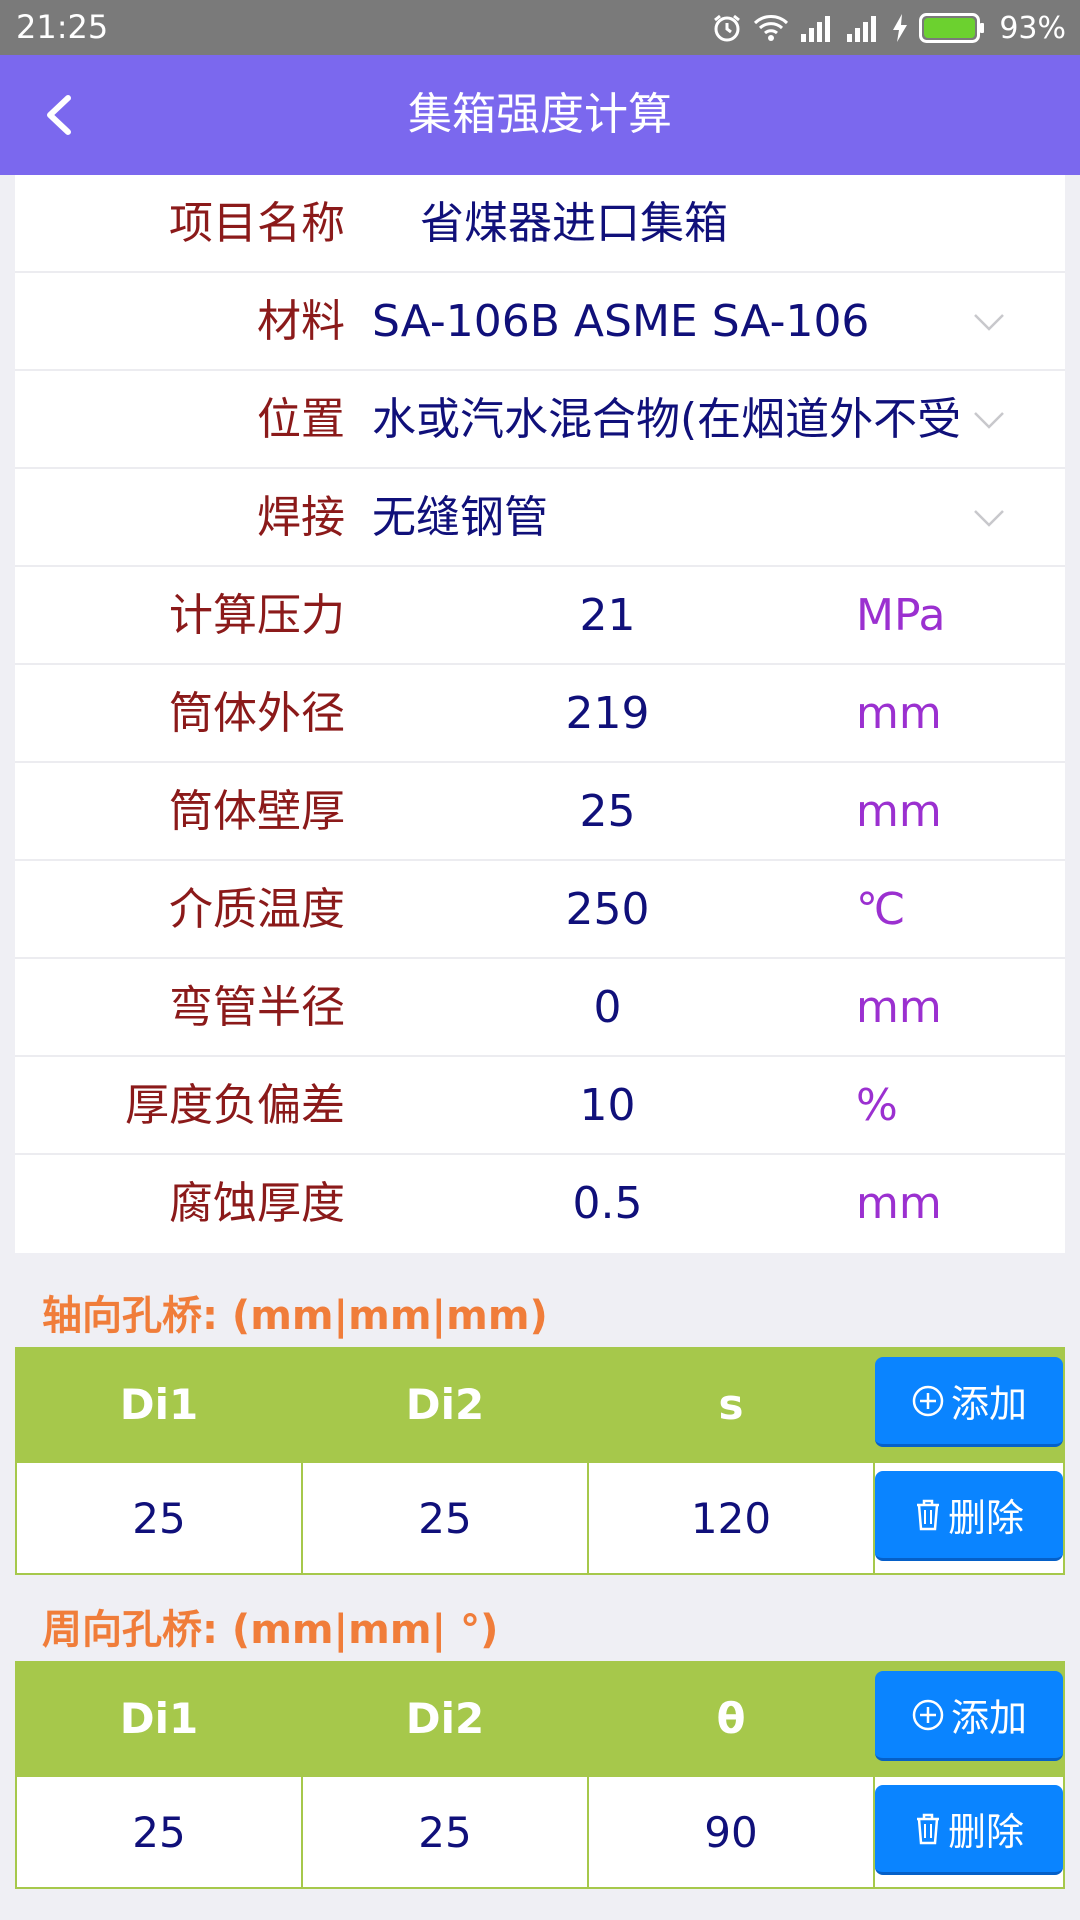 The height and width of the screenshot is (1920, 1080). What do you see at coordinates (727, 28) in the screenshot?
I see `alarm-icon` at bounding box center [727, 28].